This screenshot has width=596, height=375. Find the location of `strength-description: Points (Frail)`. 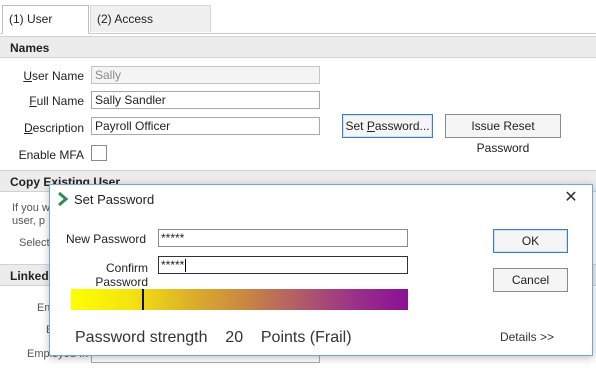

strength-description: Points (Frail) is located at coordinates (306, 337).